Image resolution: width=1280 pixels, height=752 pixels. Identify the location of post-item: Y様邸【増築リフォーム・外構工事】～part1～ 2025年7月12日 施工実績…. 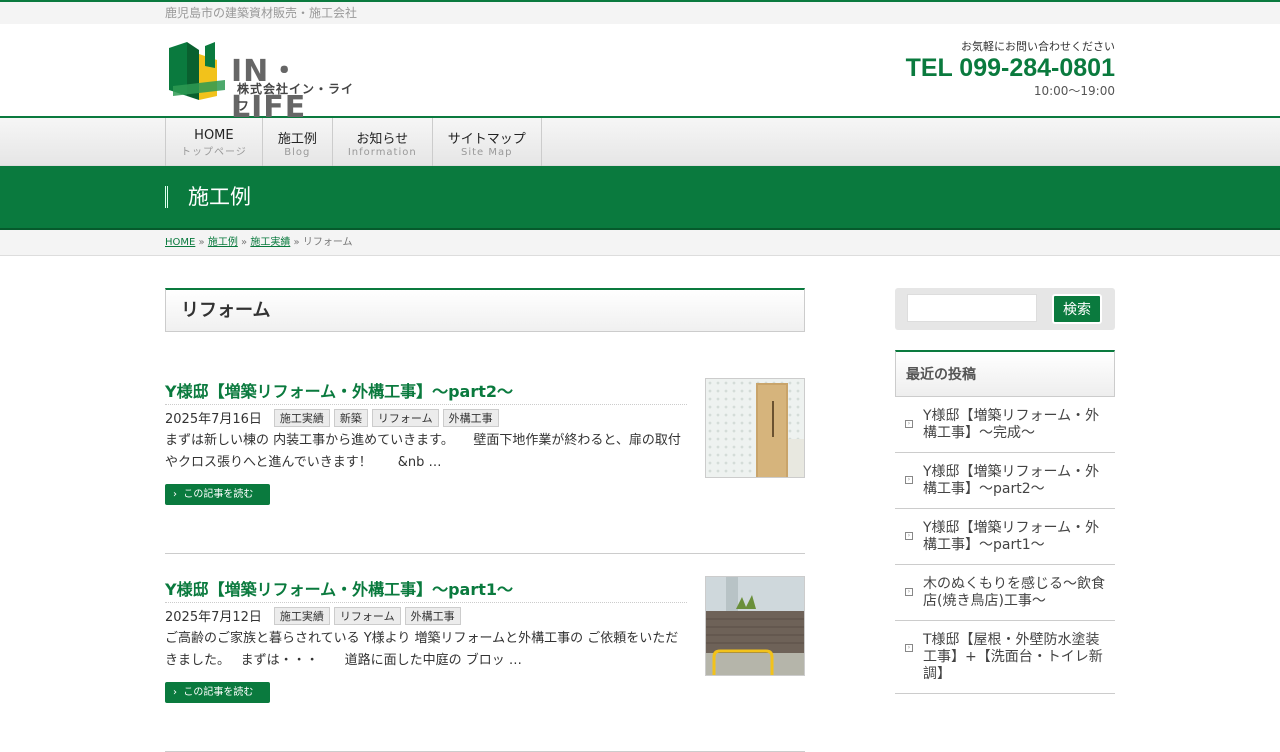
(485, 664).